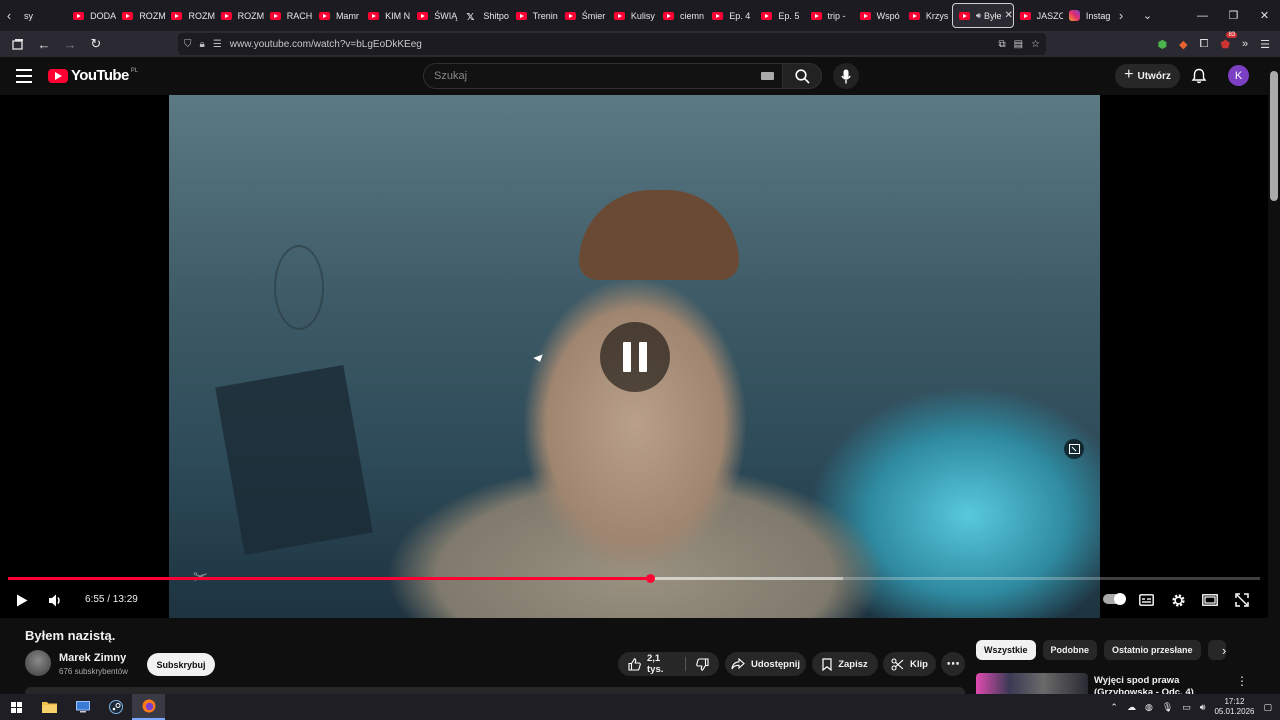 The width and height of the screenshot is (1280, 720). What do you see at coordinates (1121, 15) in the screenshot?
I see `tabs-scroll-right-button: ›` at bounding box center [1121, 15].